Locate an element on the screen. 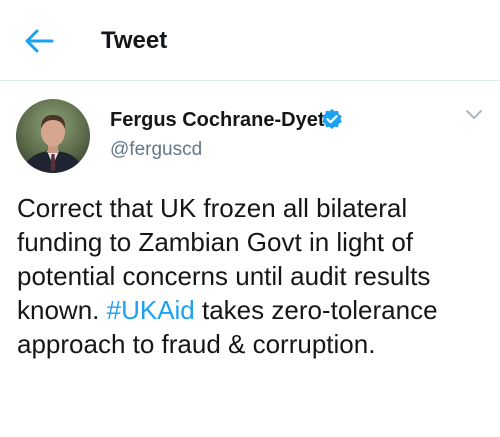  author-name: Fergus Cochrane-Dyet is located at coordinates (217, 120).